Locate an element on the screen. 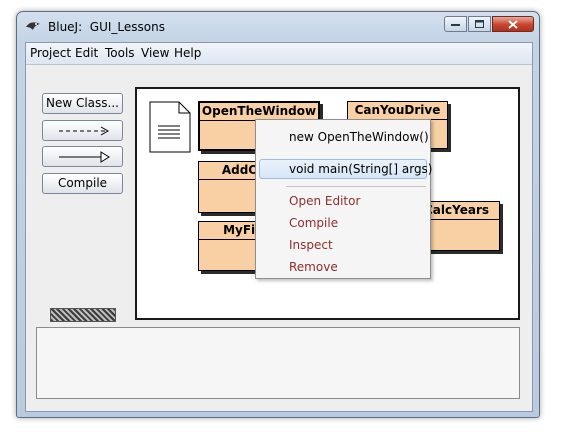 The width and height of the screenshot is (562, 434). maximize-icon is located at coordinates (479, 24).